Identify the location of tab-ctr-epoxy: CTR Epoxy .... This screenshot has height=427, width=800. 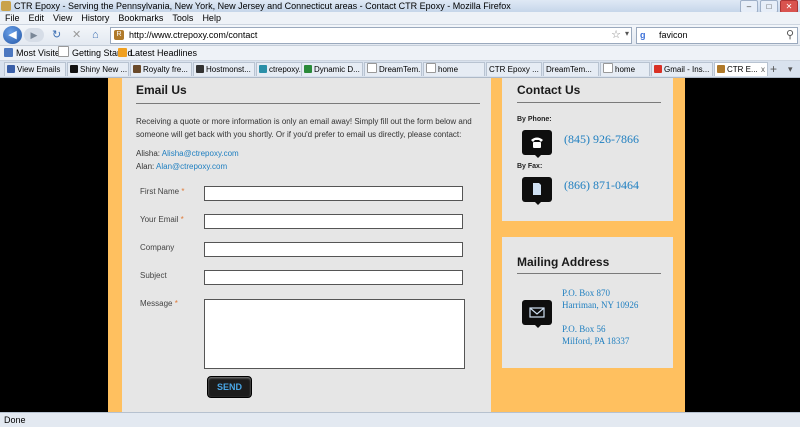
(514, 69).